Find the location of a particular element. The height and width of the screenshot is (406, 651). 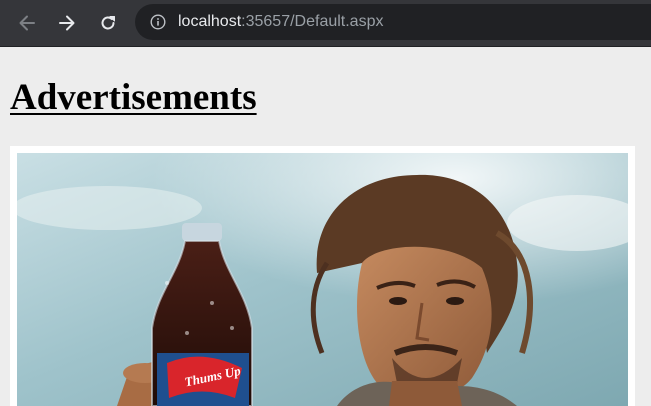

url-text: localhost:35657/Default.aspx is located at coordinates (280, 22).